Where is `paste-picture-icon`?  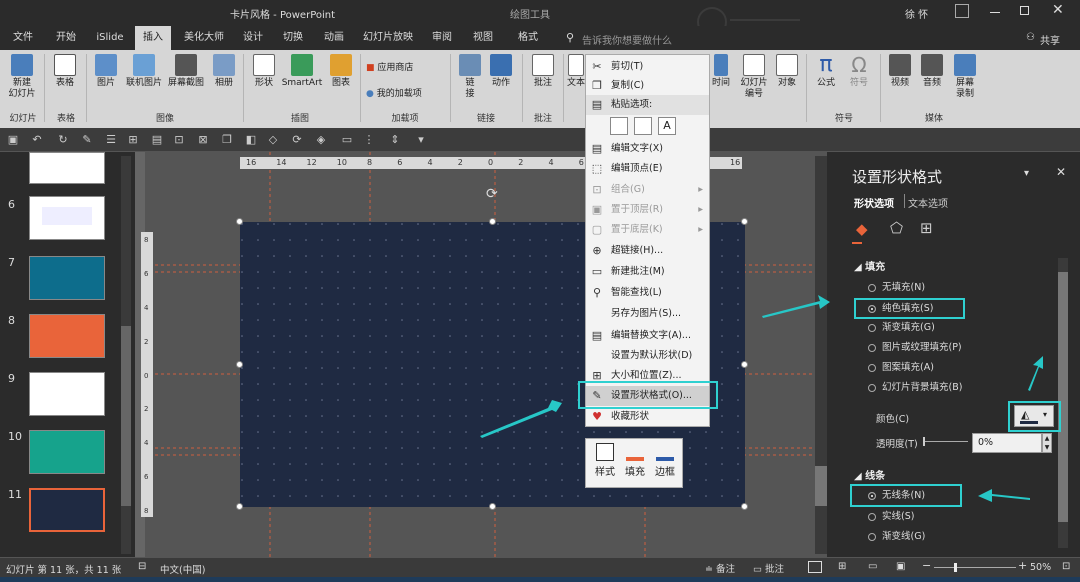
paste-picture-icon is located at coordinates (643, 126).